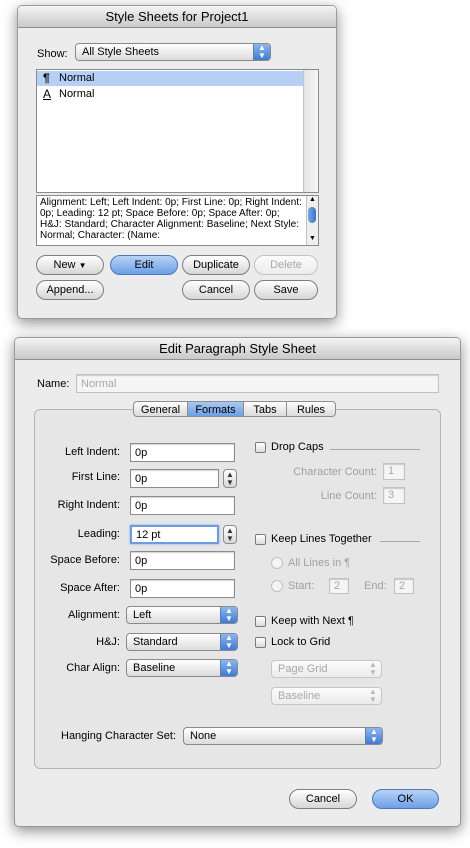  I want to click on tab-general: General, so click(160, 409).